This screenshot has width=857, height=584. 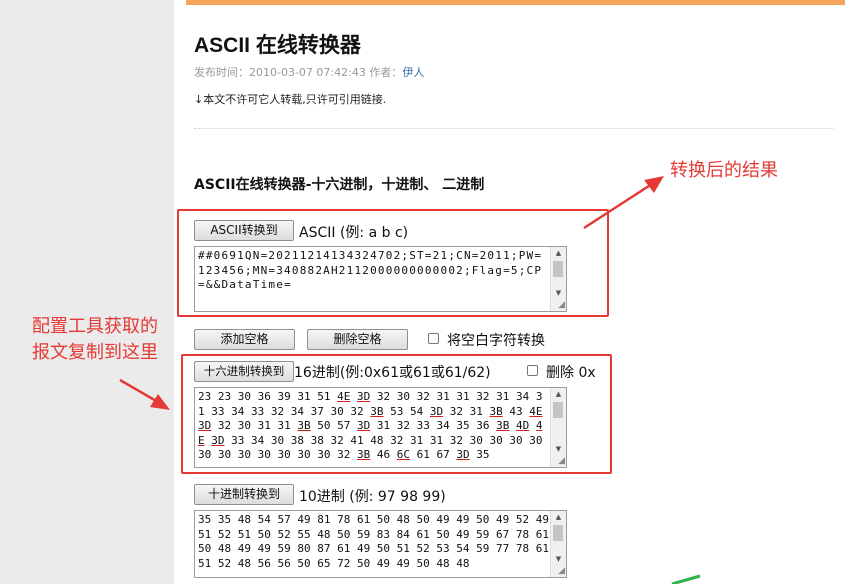 What do you see at coordinates (686, 579) in the screenshot?
I see `arrow-partial-bottom` at bounding box center [686, 579].